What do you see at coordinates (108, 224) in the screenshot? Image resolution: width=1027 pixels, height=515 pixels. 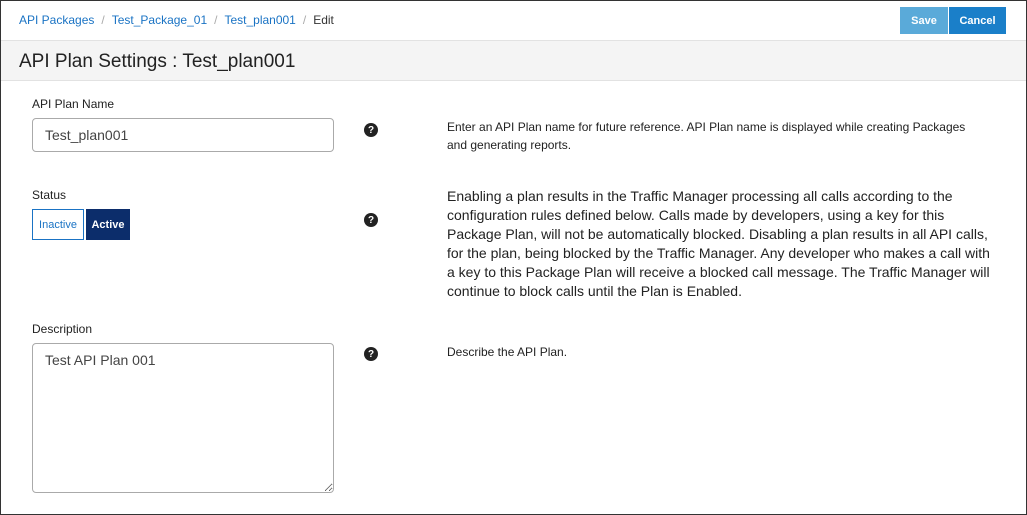 I see `status-active-button: Active` at bounding box center [108, 224].